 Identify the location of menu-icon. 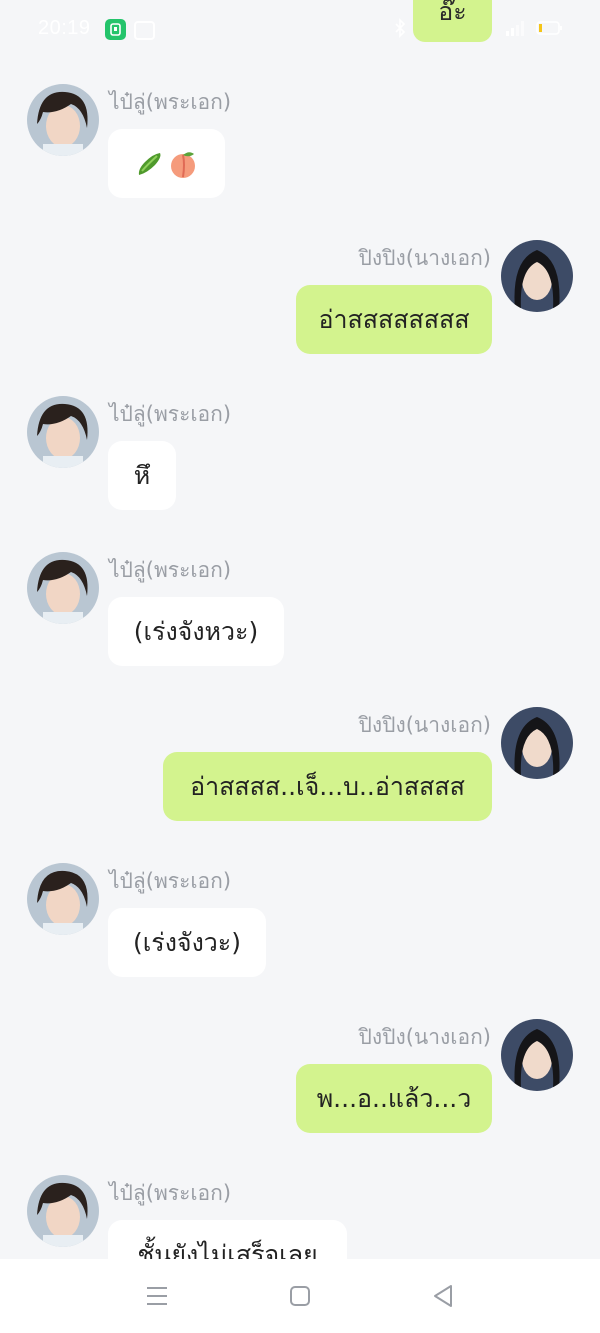
(157, 1296).